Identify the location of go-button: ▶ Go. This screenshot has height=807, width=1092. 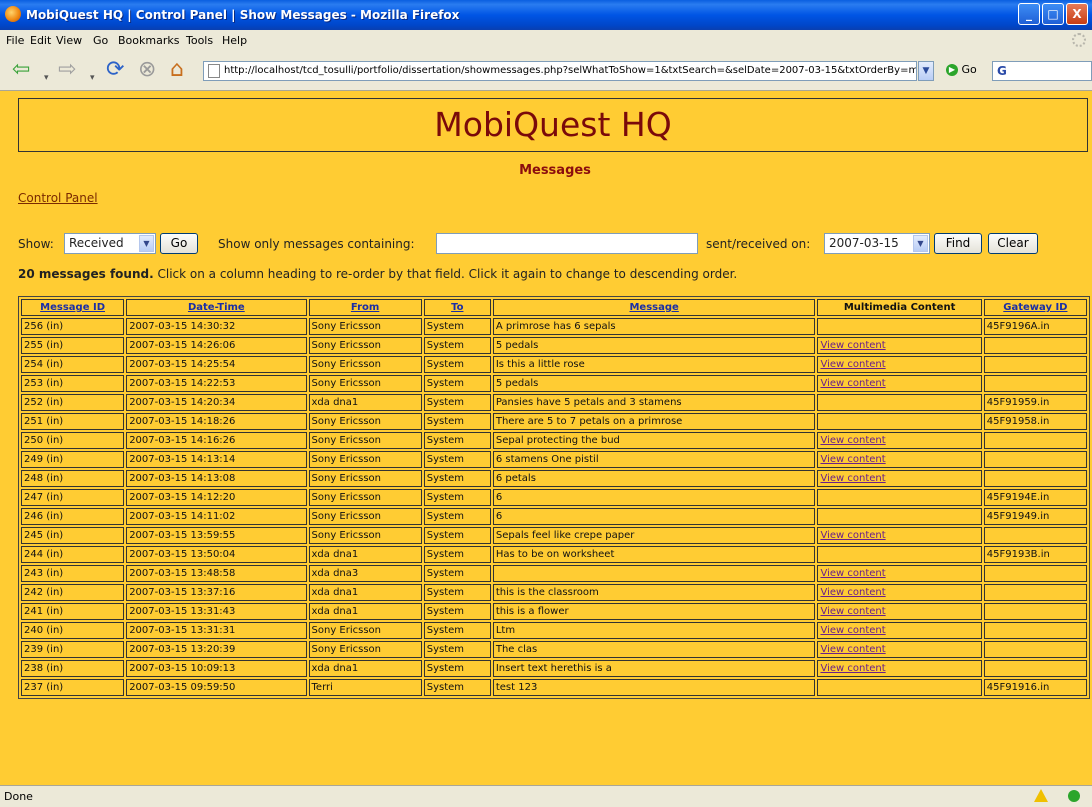
(961, 69).